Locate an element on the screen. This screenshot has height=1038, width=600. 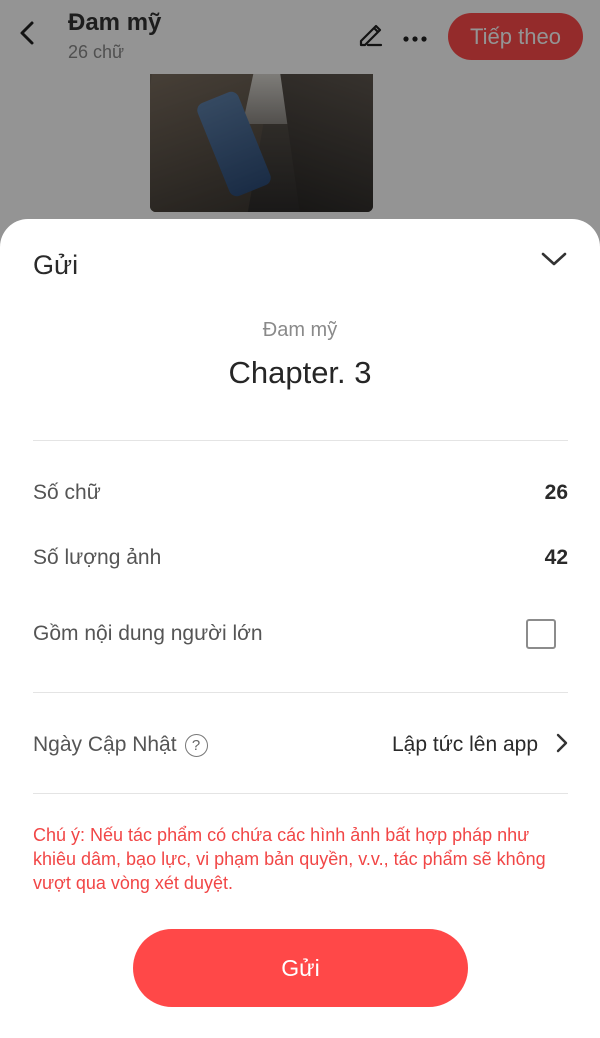
update-date-value: Lập tức lên app is located at coordinates (465, 744).